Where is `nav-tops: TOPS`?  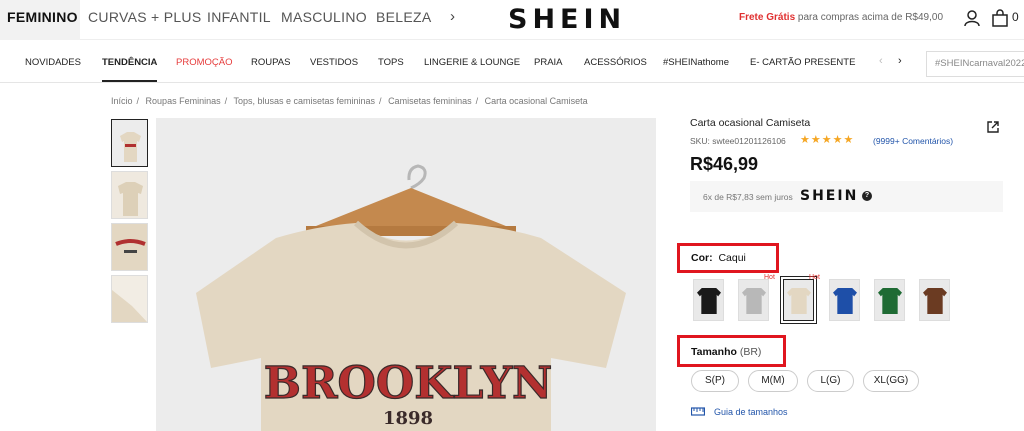 nav-tops: TOPS is located at coordinates (391, 62).